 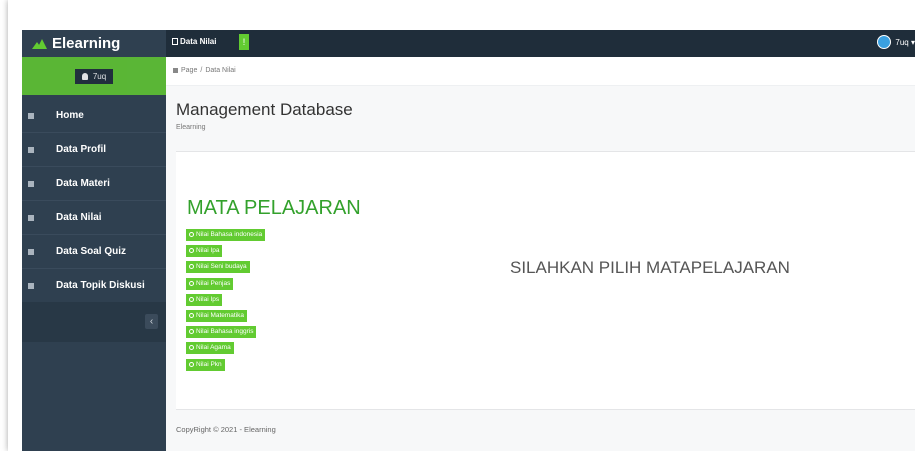 I want to click on sidebar-item-label: Data Soal Quiz, so click(x=91, y=251).